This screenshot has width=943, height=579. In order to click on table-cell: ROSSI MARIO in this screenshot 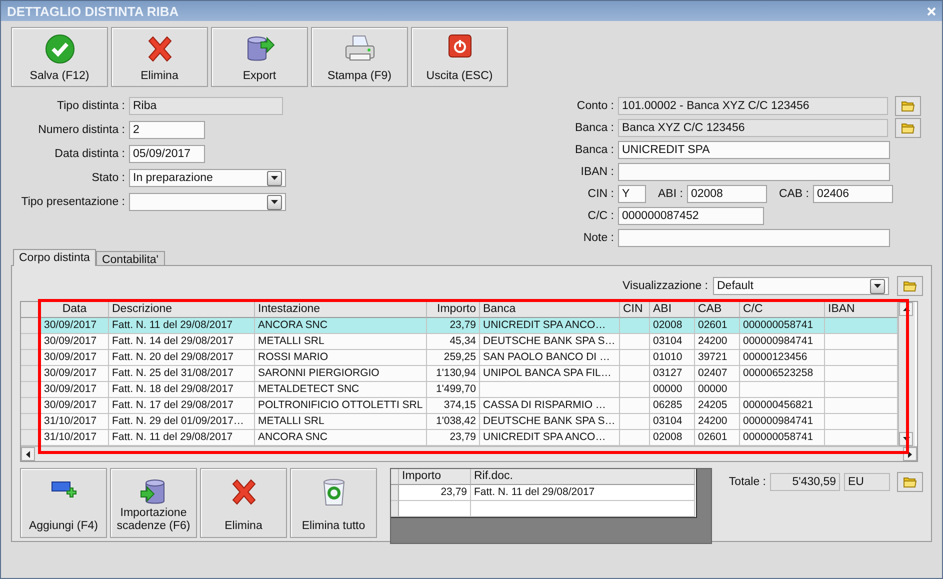, I will do `click(341, 358)`.